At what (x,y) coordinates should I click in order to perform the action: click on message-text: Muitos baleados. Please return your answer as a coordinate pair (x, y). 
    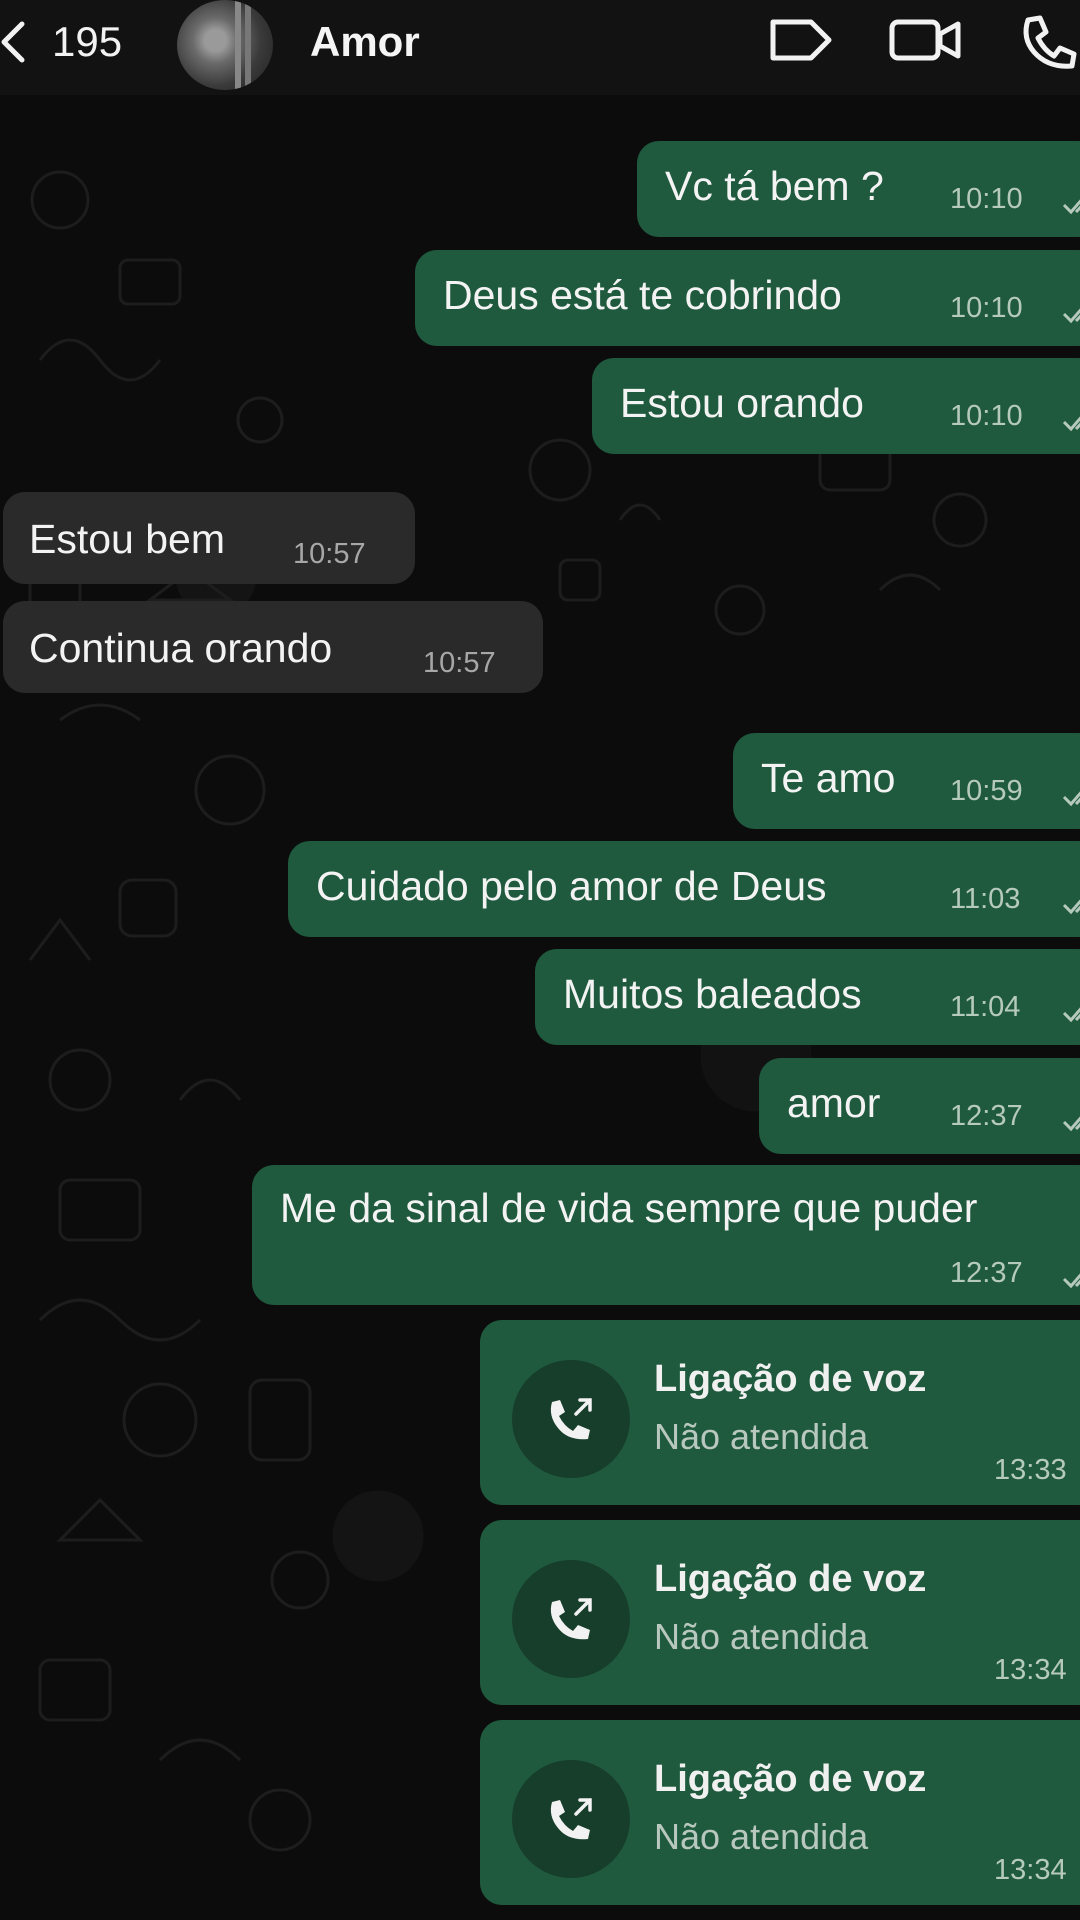
    Looking at the image, I should click on (712, 994).